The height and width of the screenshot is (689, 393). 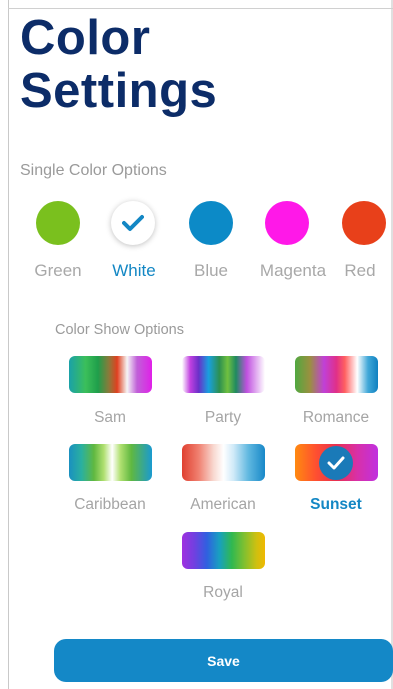 I want to click on show-label-romance: Romance, so click(x=336, y=417).